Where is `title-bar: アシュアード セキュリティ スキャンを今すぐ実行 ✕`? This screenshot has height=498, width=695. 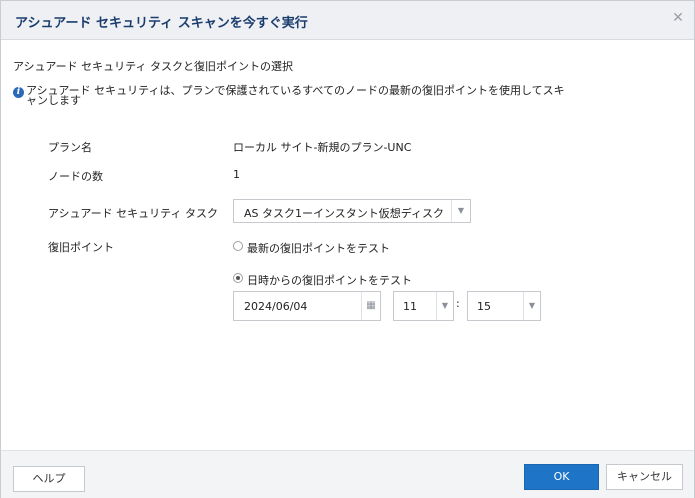
title-bar: アシュアード セキュリティ スキャンを今すぐ実行 ✕ is located at coordinates (347, 20).